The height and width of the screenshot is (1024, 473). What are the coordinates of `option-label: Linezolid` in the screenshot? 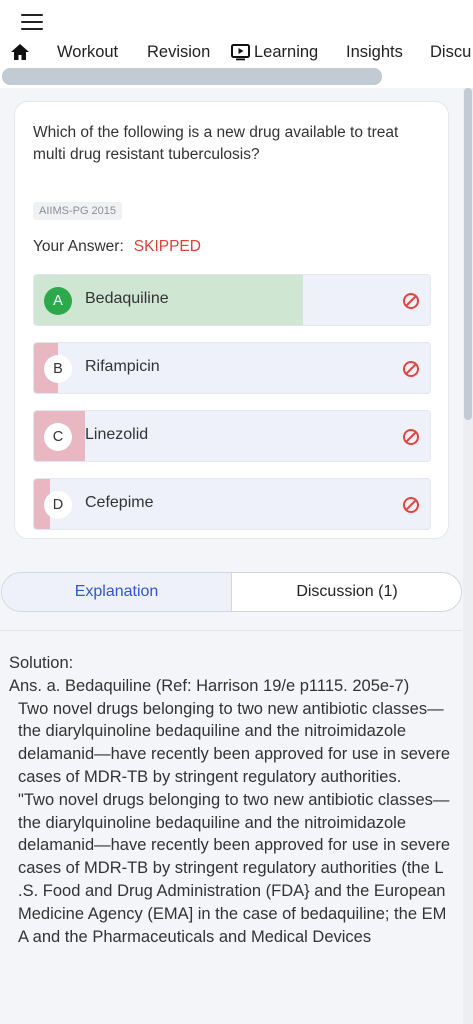 It's located at (117, 434).